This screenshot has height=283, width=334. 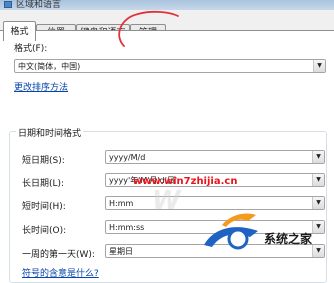 I want to click on watermark-url: www.win7zhijia.cn, so click(x=185, y=181).